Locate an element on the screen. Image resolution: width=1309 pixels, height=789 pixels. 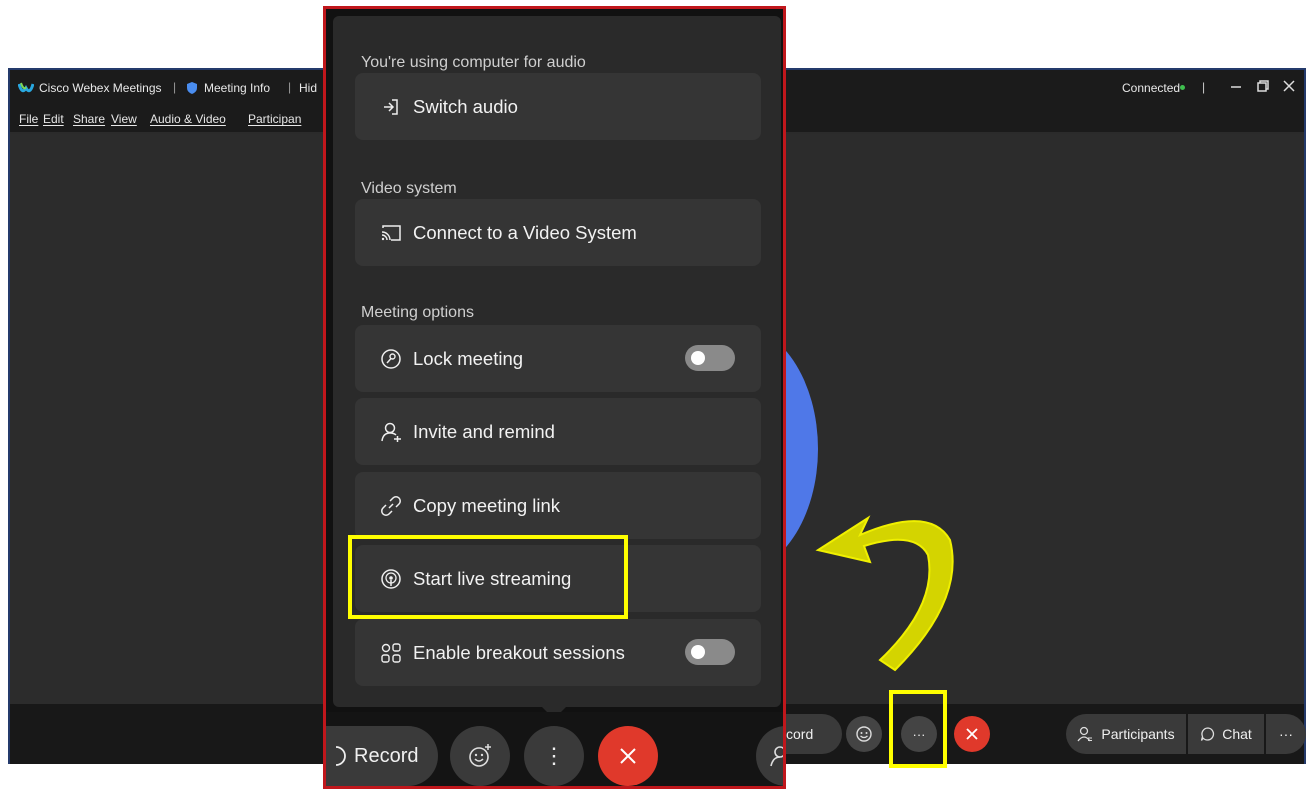
hide-button: Hid is located at coordinates (308, 88).